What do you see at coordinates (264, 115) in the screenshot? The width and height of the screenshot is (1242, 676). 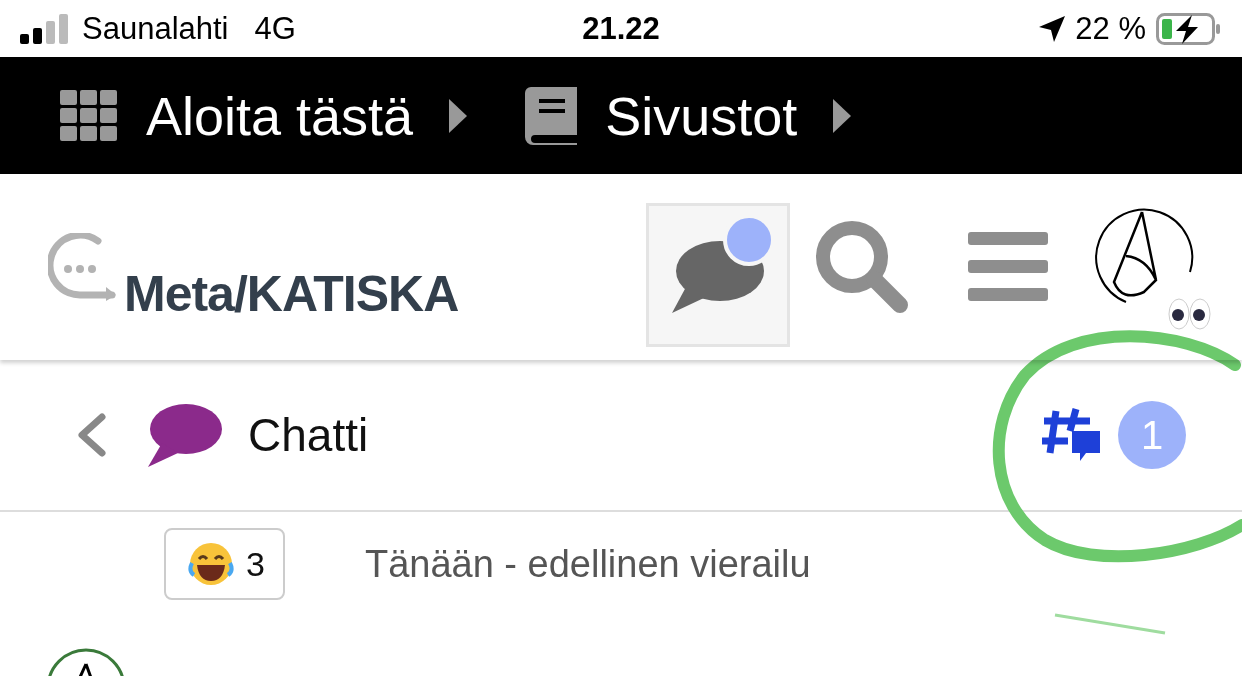 I see `nav-menu-item: Aloita tästä` at bounding box center [264, 115].